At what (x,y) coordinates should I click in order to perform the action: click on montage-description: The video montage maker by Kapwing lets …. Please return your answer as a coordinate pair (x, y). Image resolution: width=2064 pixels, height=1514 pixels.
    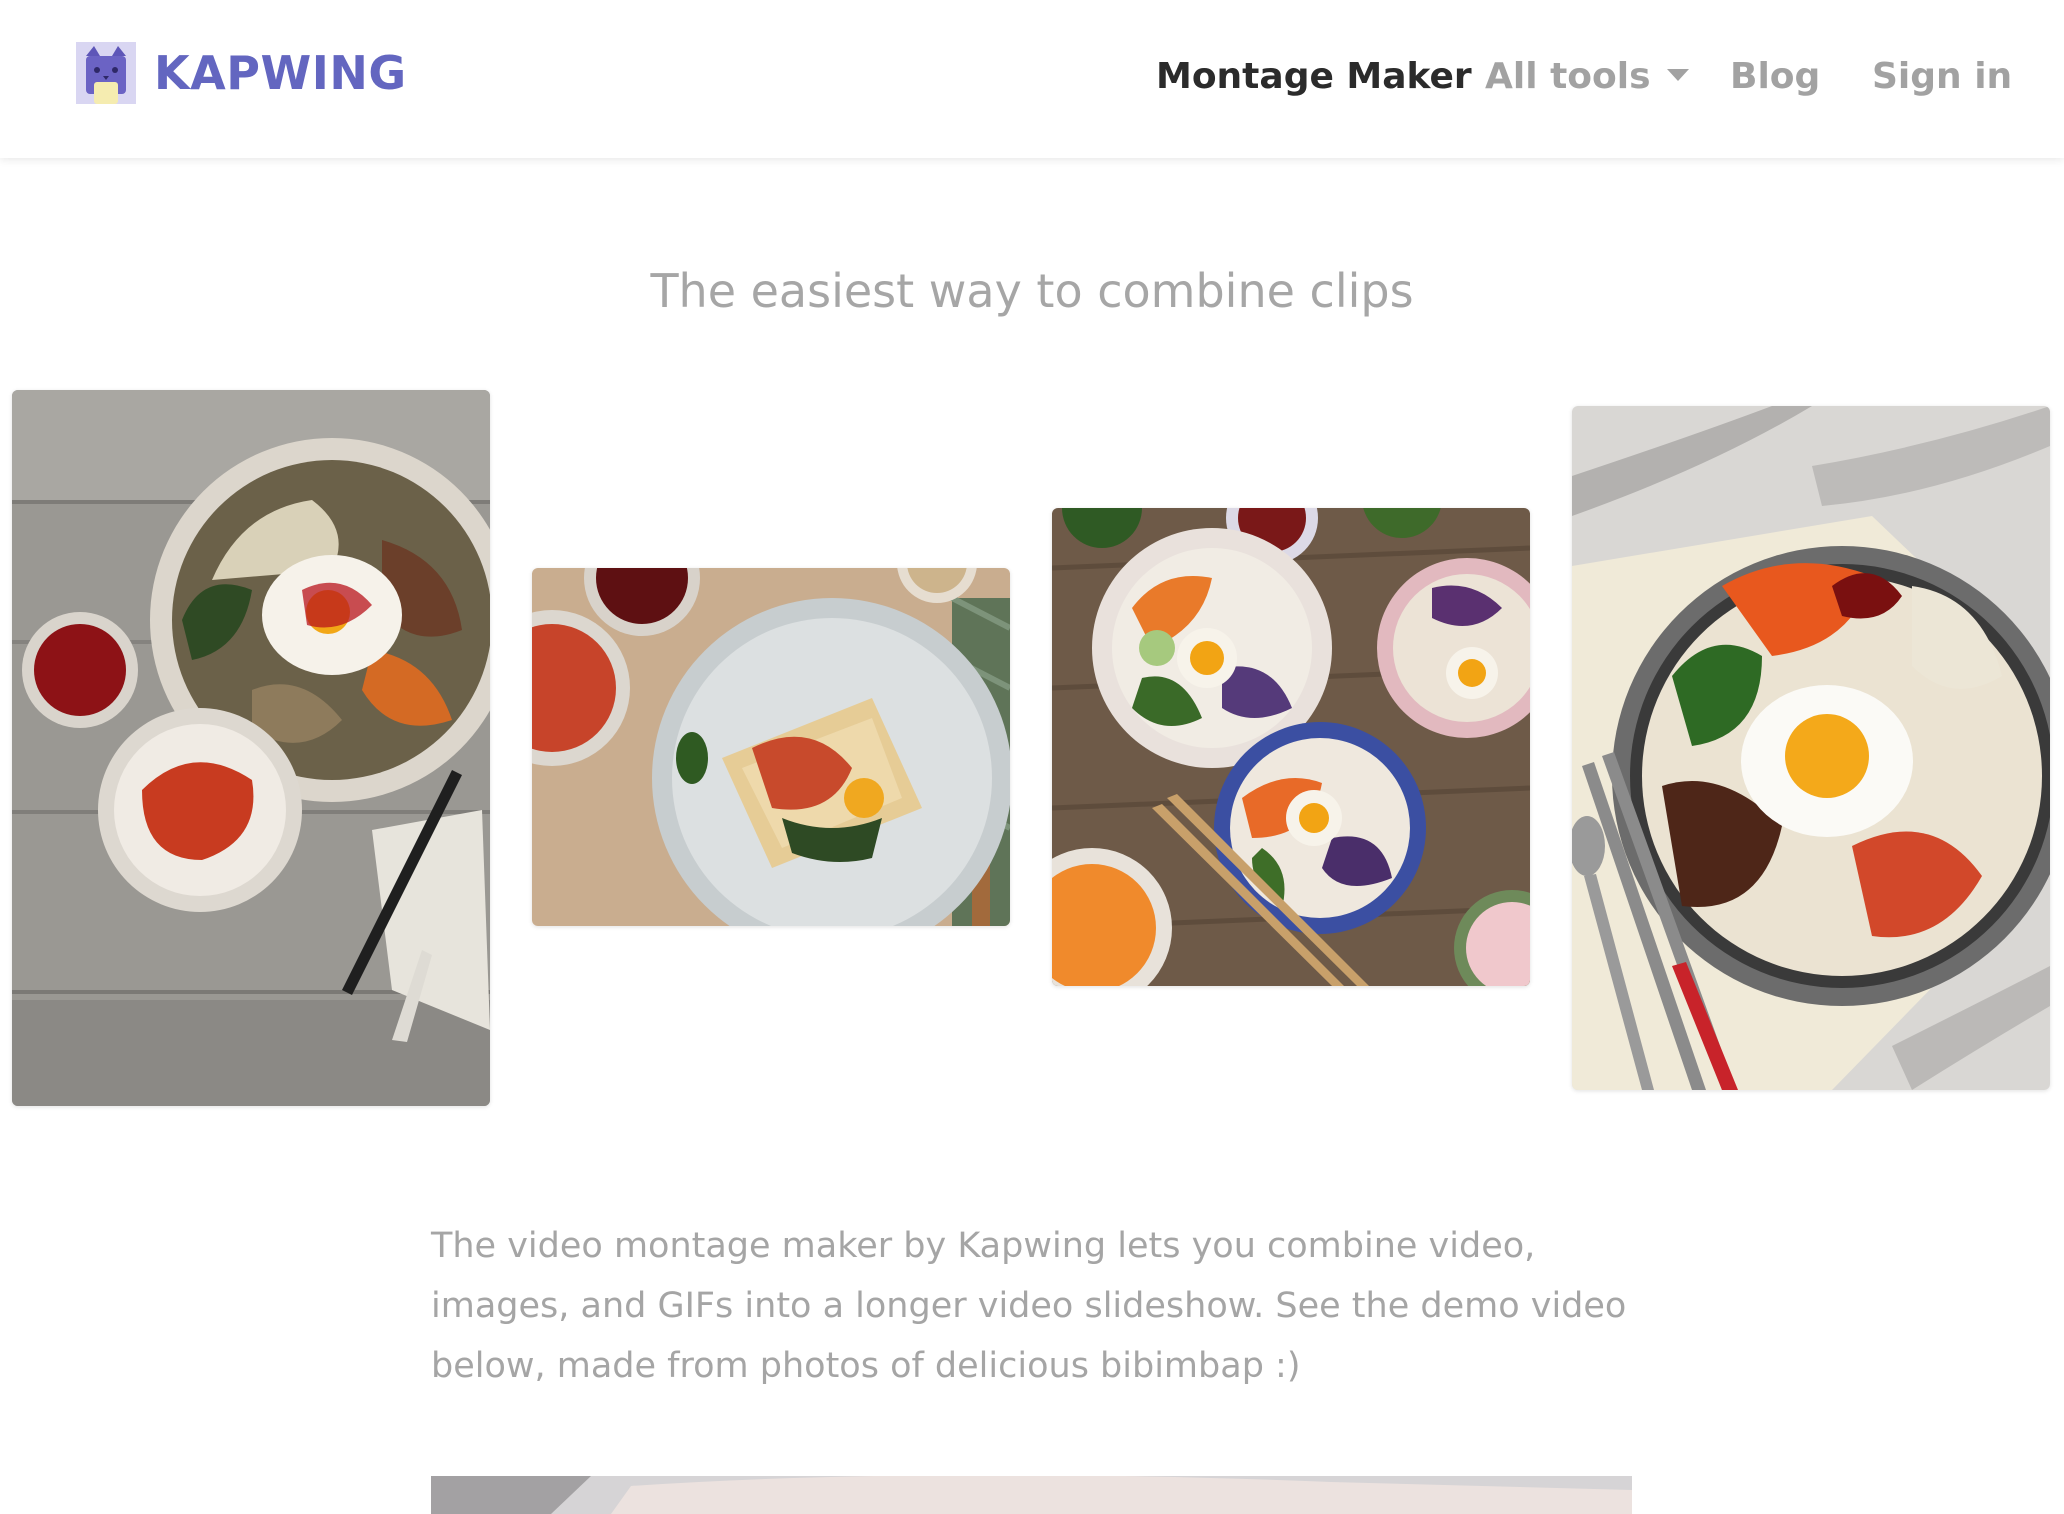
    Looking at the image, I should click on (1029, 1306).